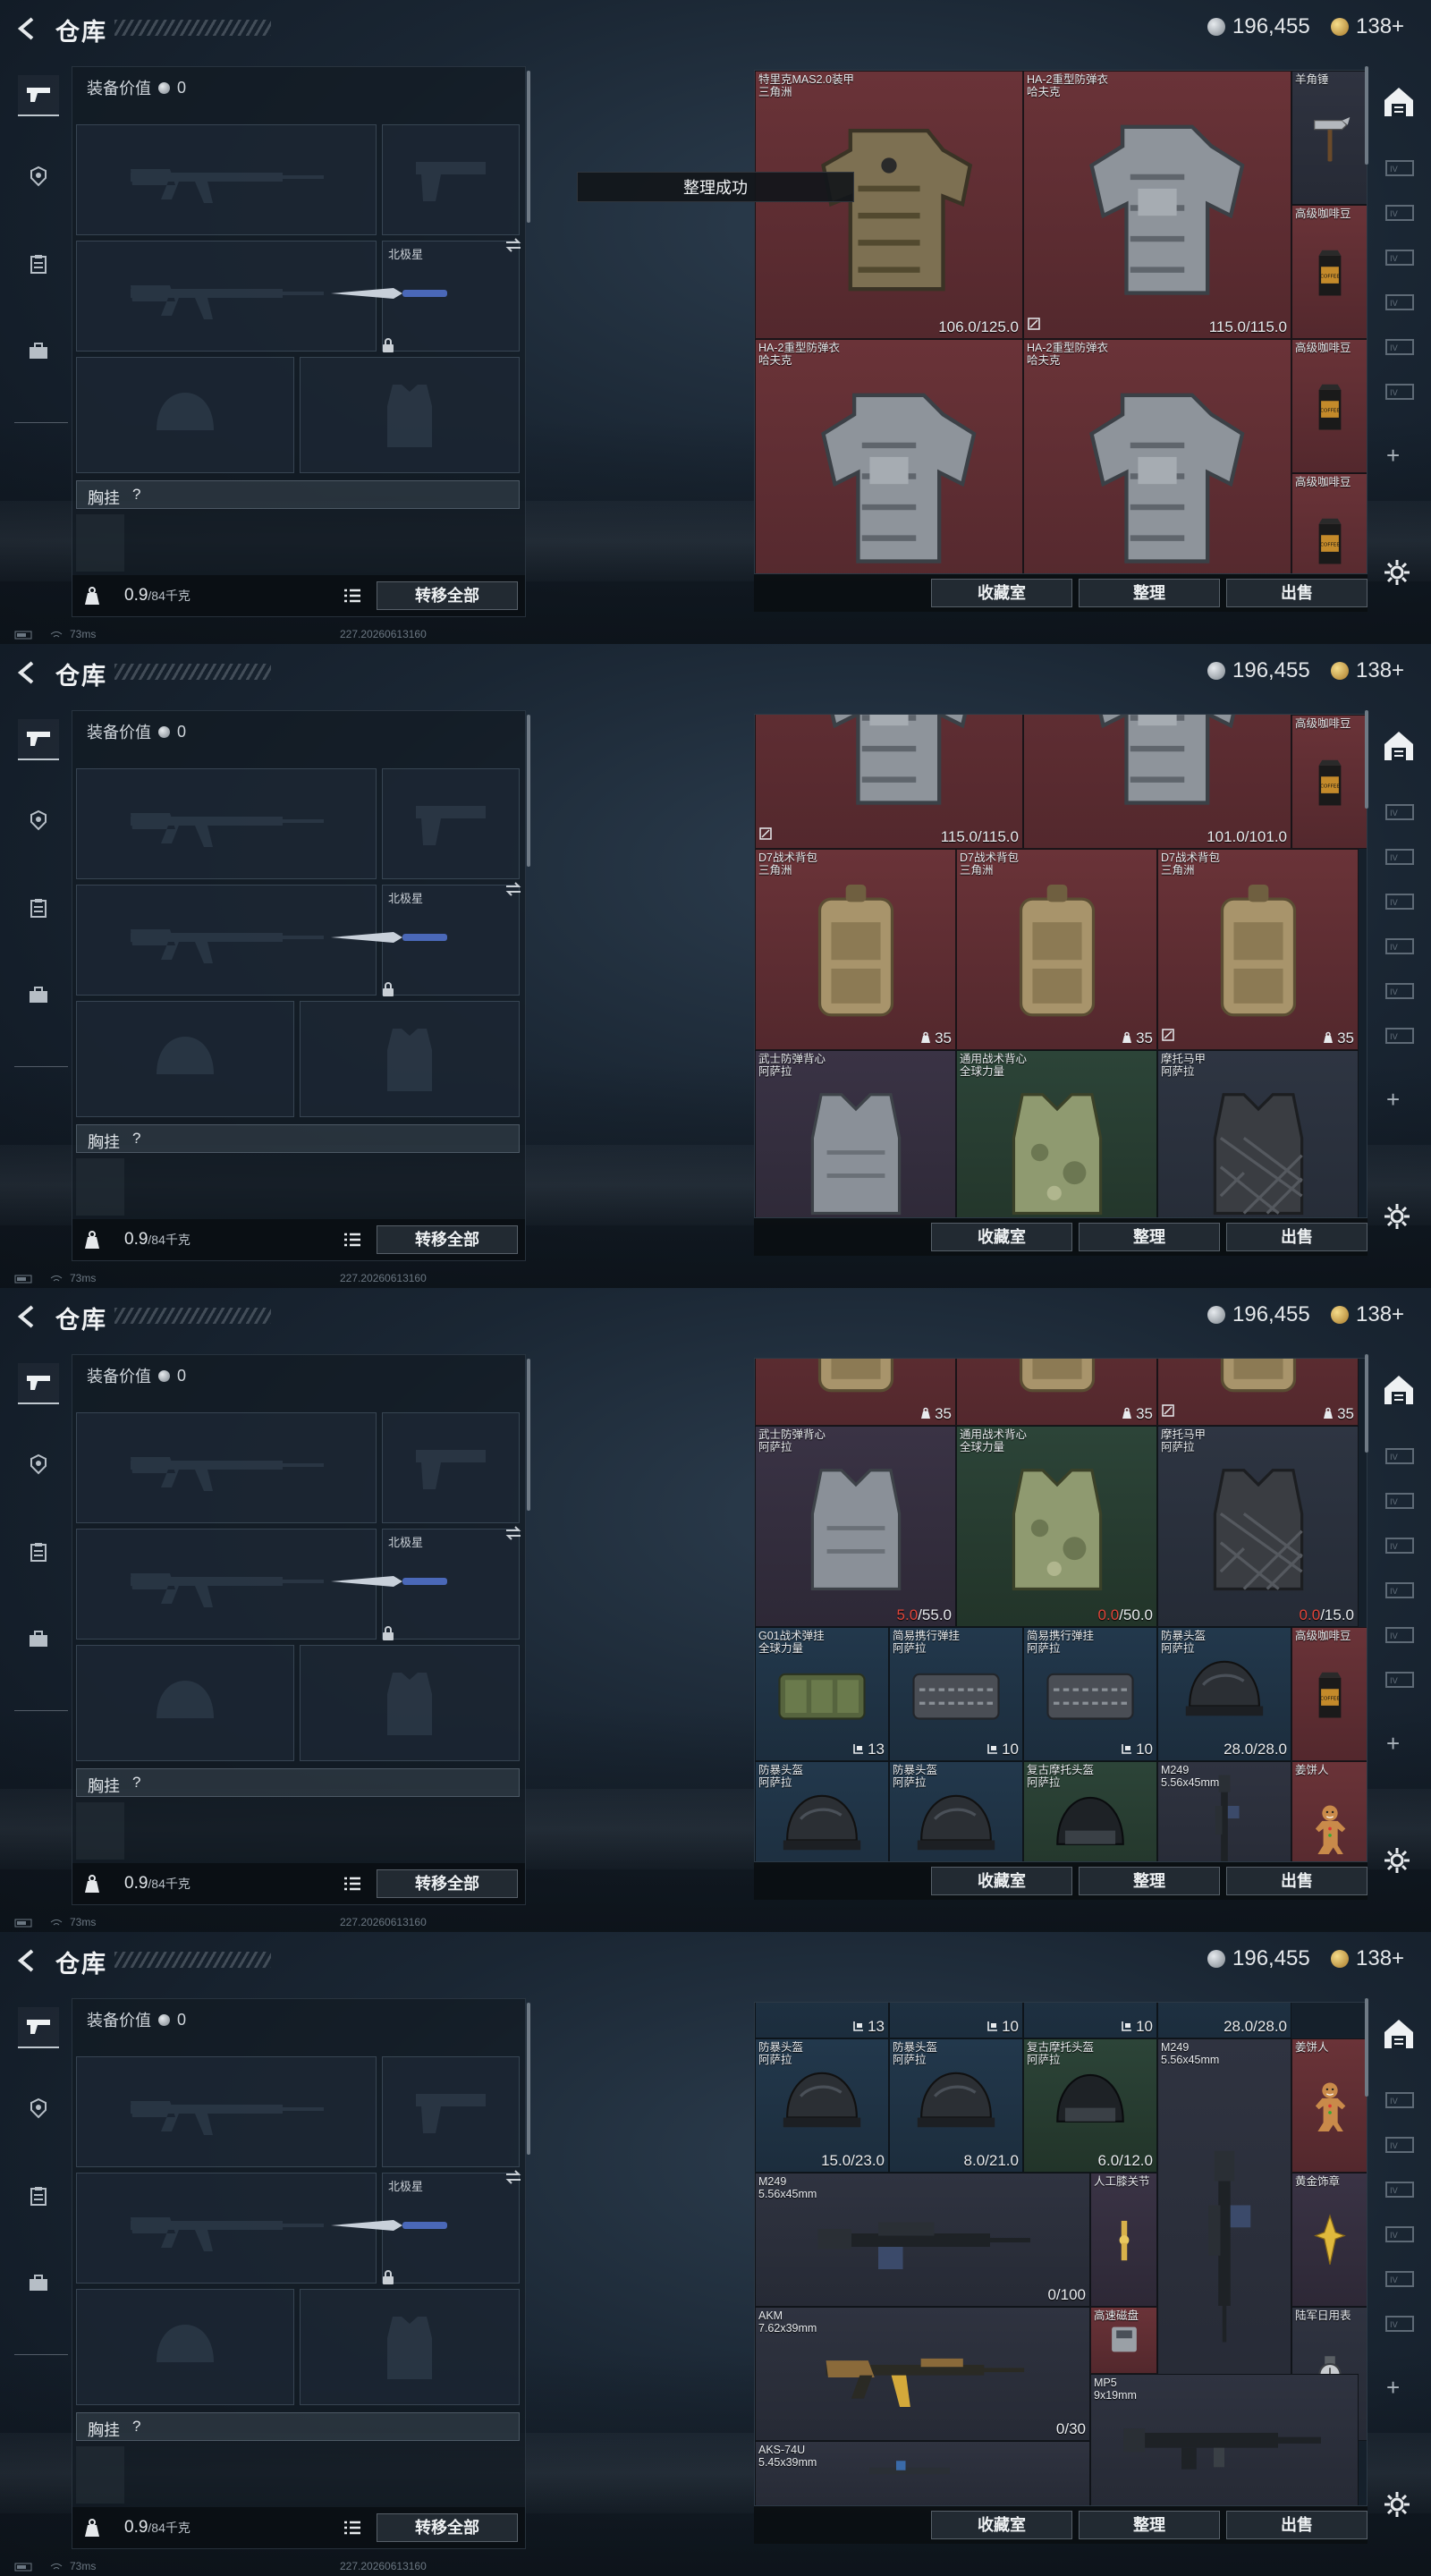 This screenshot has width=1431, height=2576. What do you see at coordinates (923, 2240) in the screenshot?
I see `stash-item-m249-h: M249 5.56x45mm 0/100` at bounding box center [923, 2240].